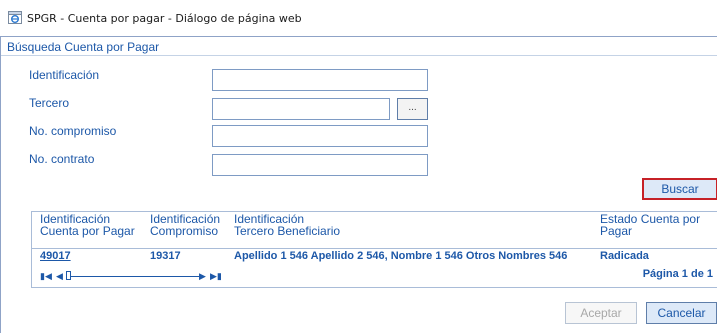  I want to click on estado-cell: Radicada, so click(624, 256).